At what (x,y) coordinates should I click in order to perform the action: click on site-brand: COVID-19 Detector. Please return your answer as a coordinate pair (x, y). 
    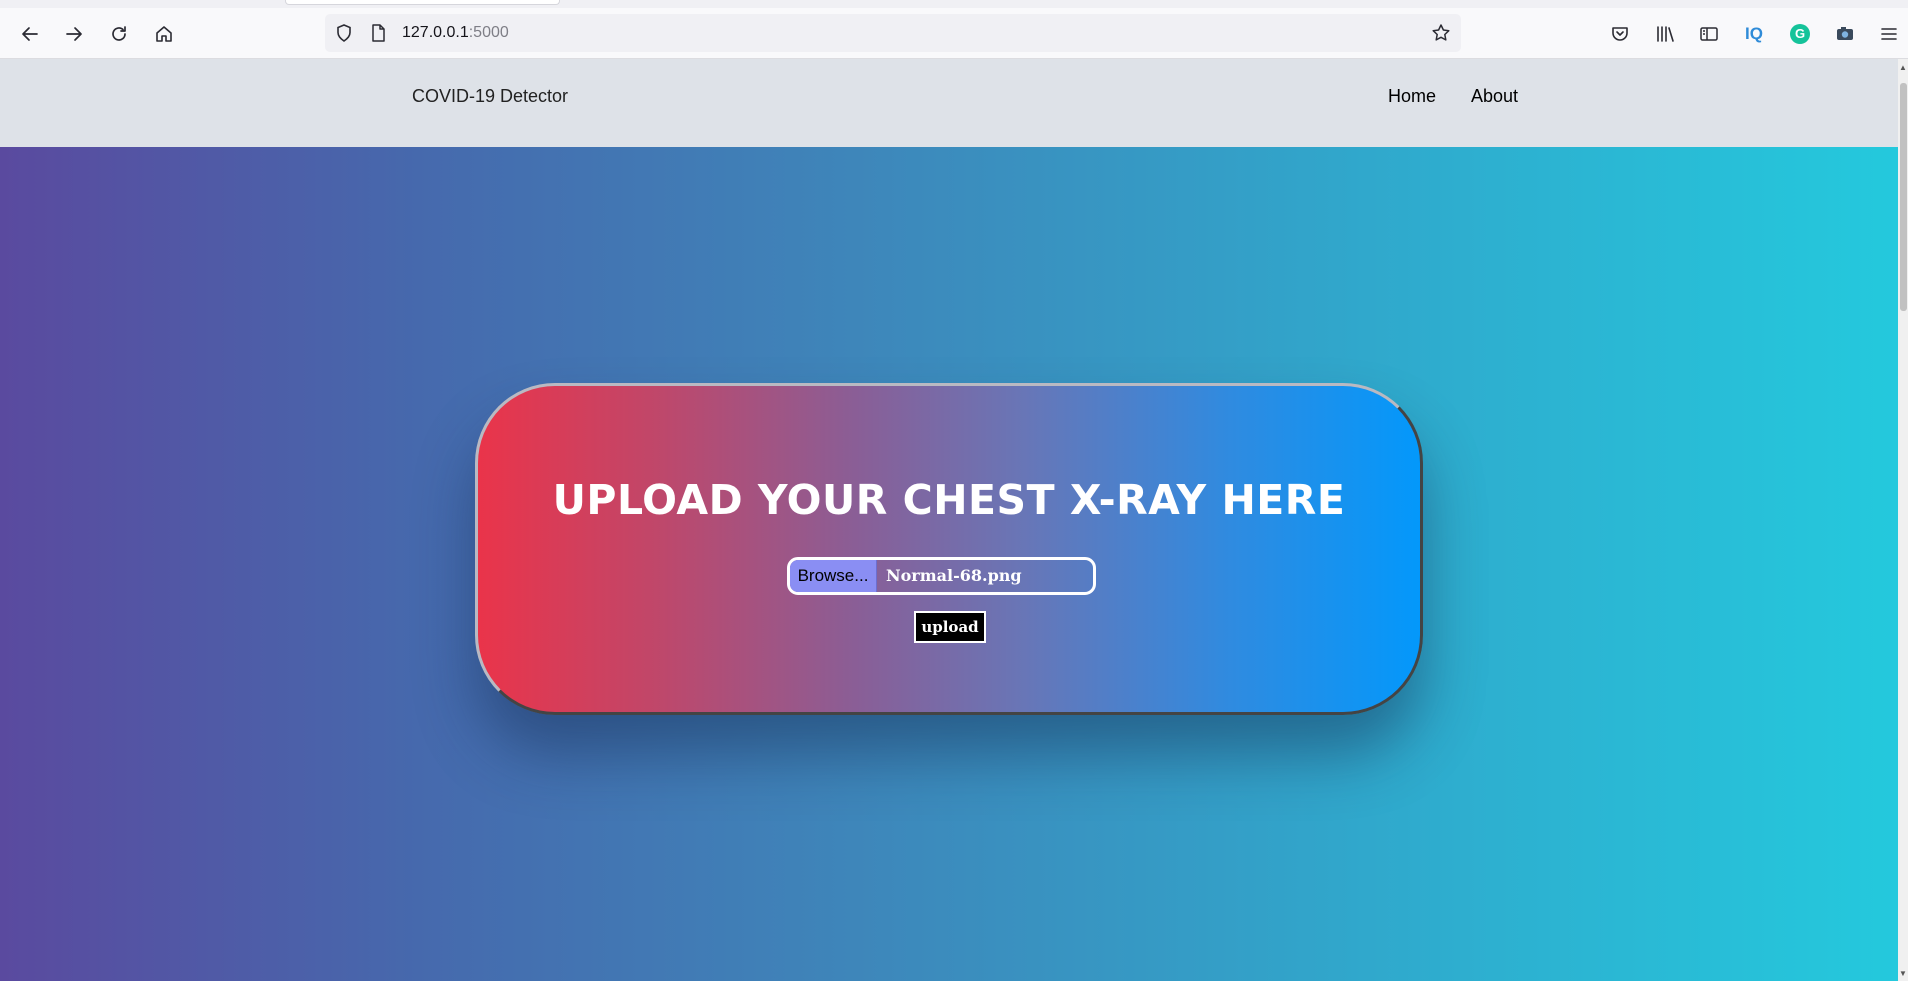
    Looking at the image, I should click on (490, 96).